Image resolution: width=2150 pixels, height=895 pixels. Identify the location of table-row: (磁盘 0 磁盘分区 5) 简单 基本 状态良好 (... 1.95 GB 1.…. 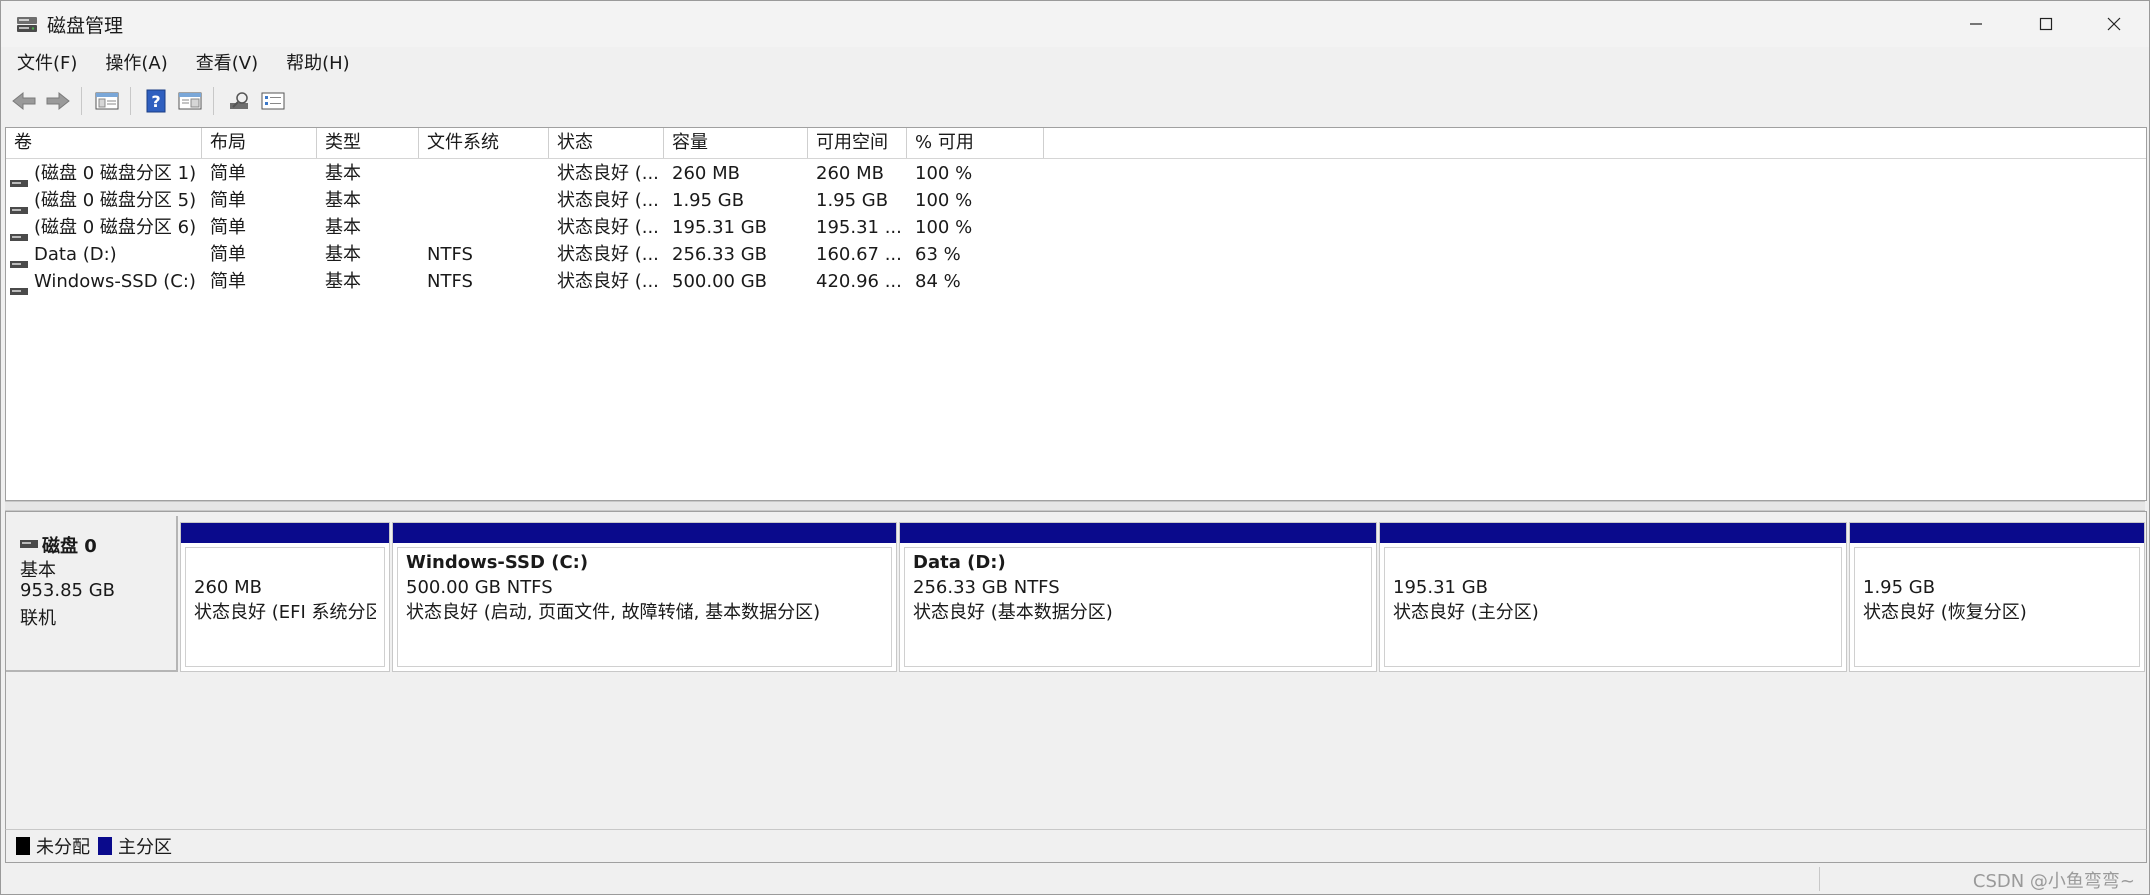
(1076, 200).